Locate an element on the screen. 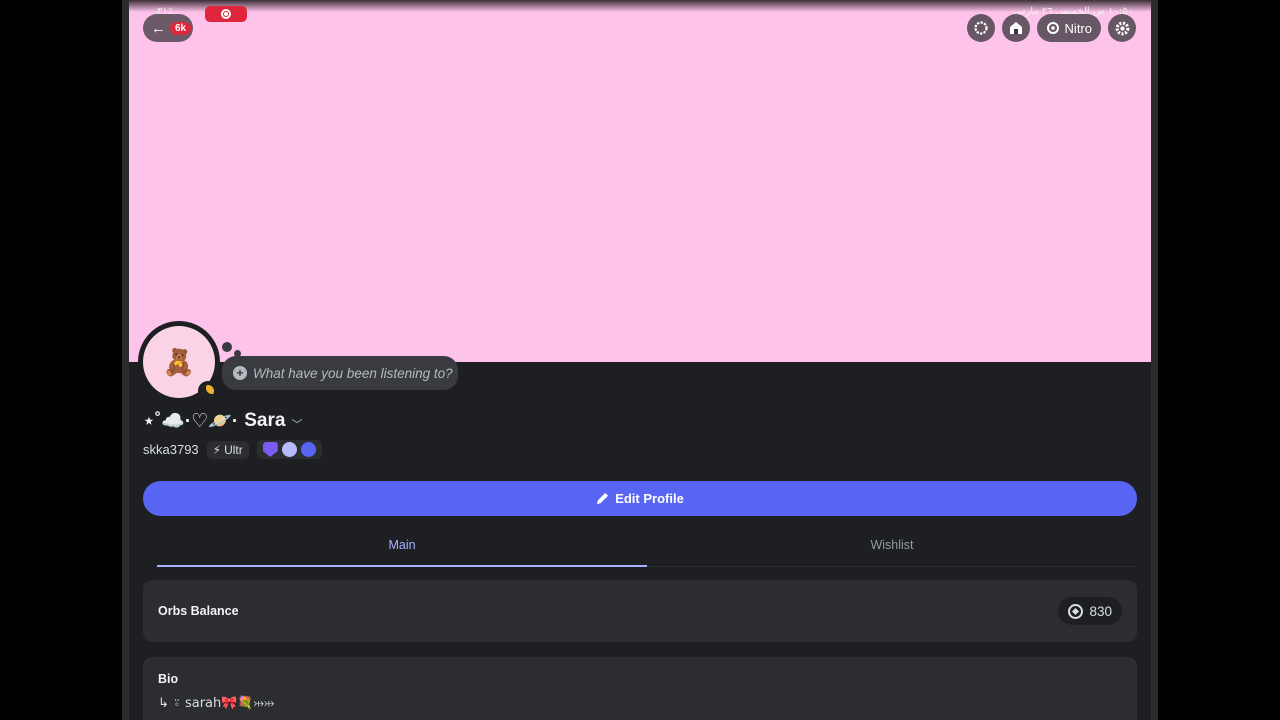 The height and width of the screenshot is (720, 1280). settings-button is located at coordinates (1122, 28).